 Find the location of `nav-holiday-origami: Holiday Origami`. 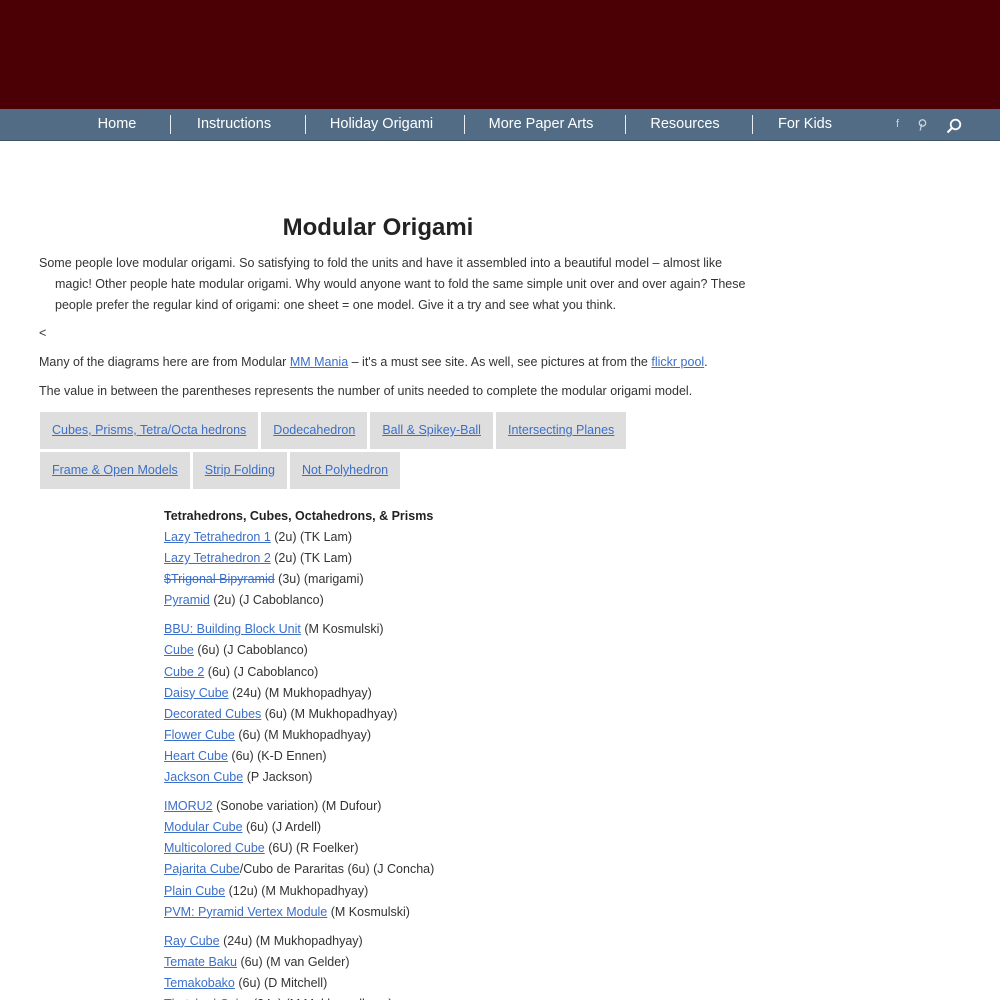

nav-holiday-origami: Holiday Origami is located at coordinates (381, 125).